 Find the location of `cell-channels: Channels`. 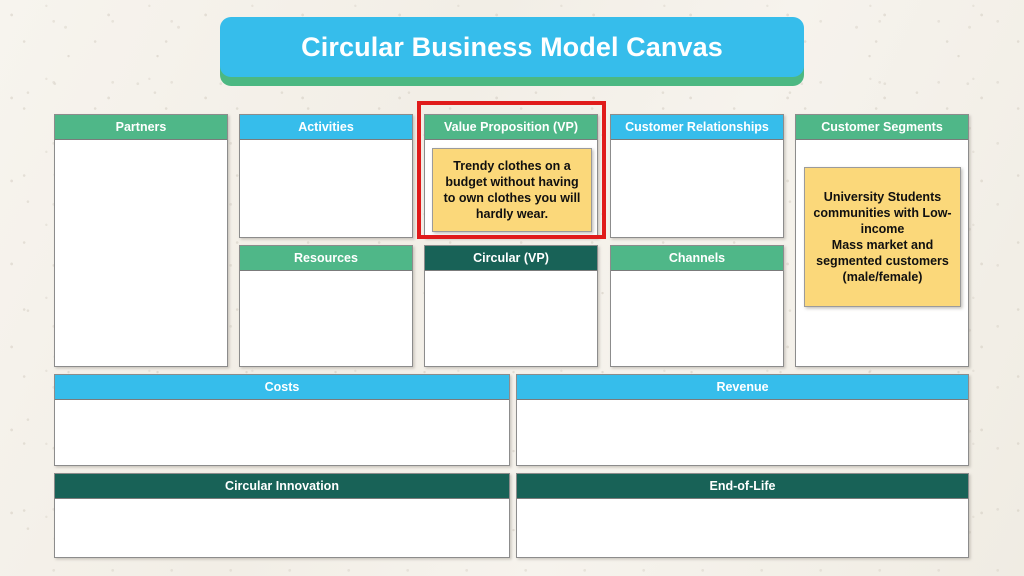

cell-channels: Channels is located at coordinates (697, 306).